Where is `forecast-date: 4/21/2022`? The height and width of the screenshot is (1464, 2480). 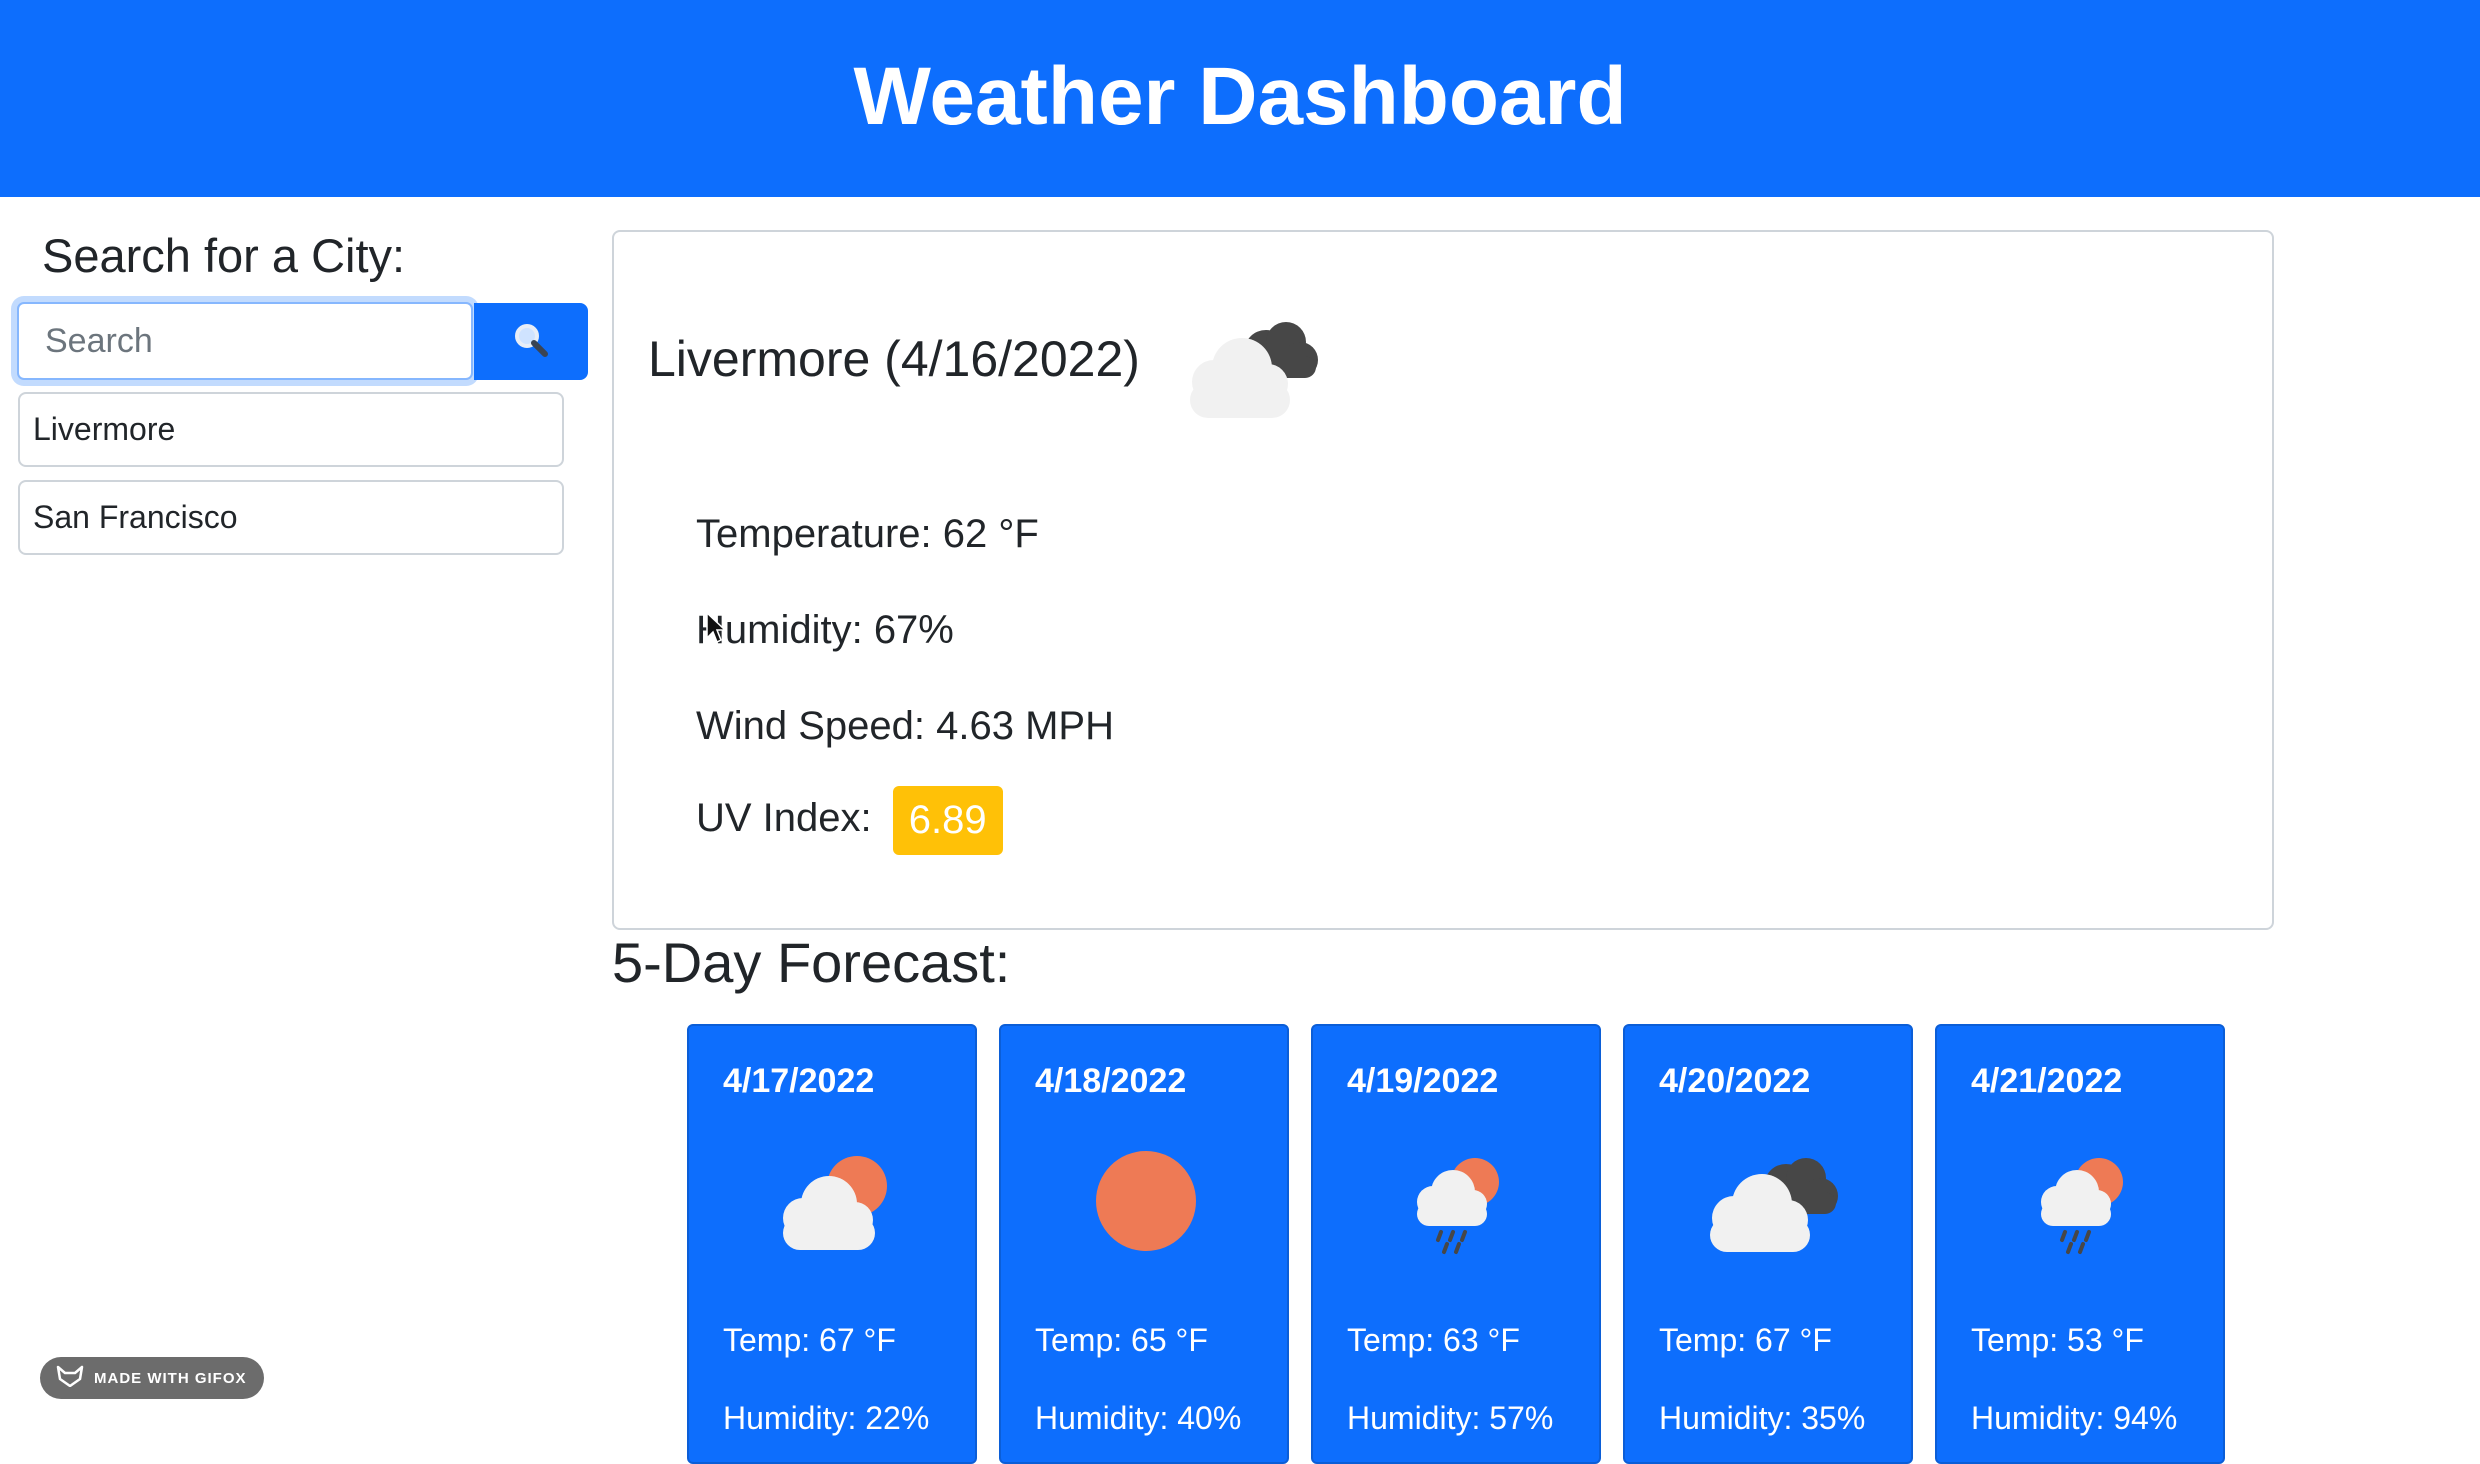
forecast-date: 4/21/2022 is located at coordinates (2047, 1081).